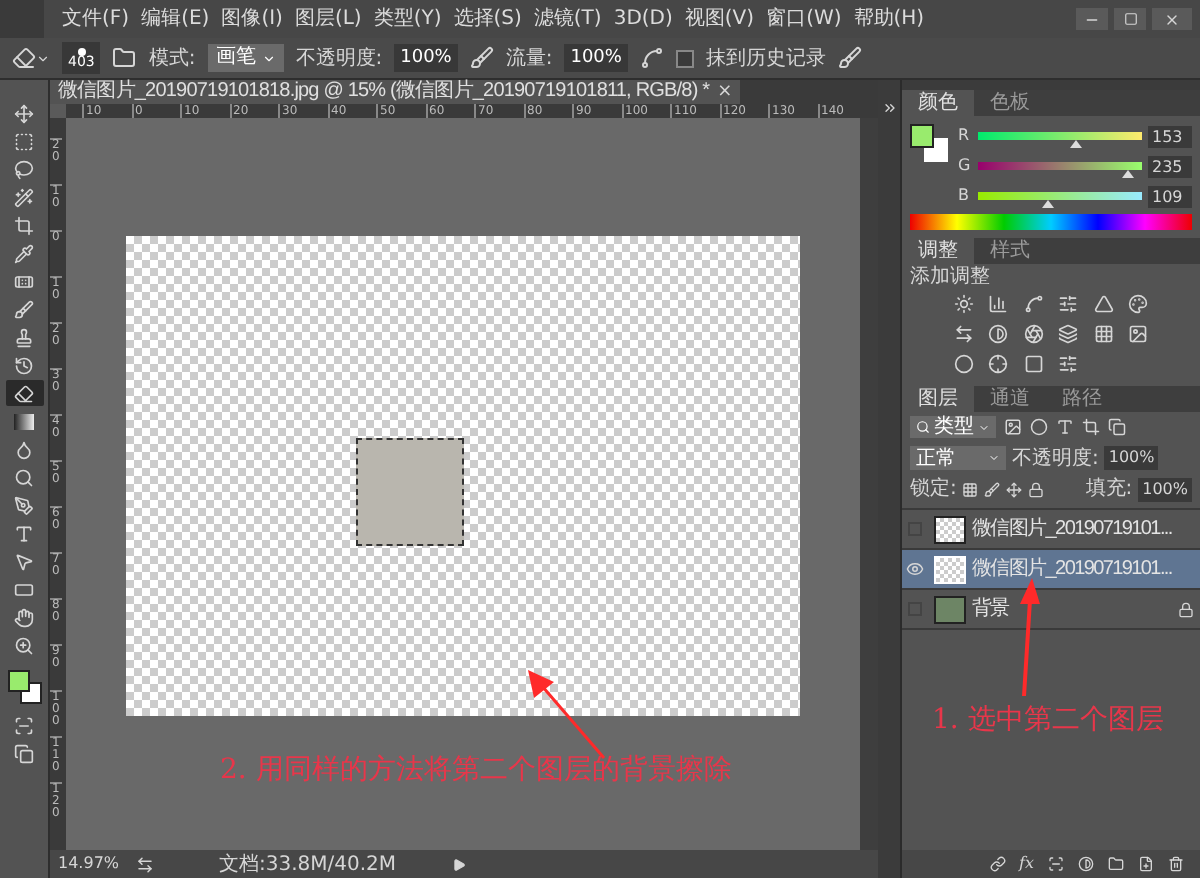 The width and height of the screenshot is (1200, 878). Describe the element at coordinates (1170, 136) in the screenshot. I see `channel-value: 153` at that location.